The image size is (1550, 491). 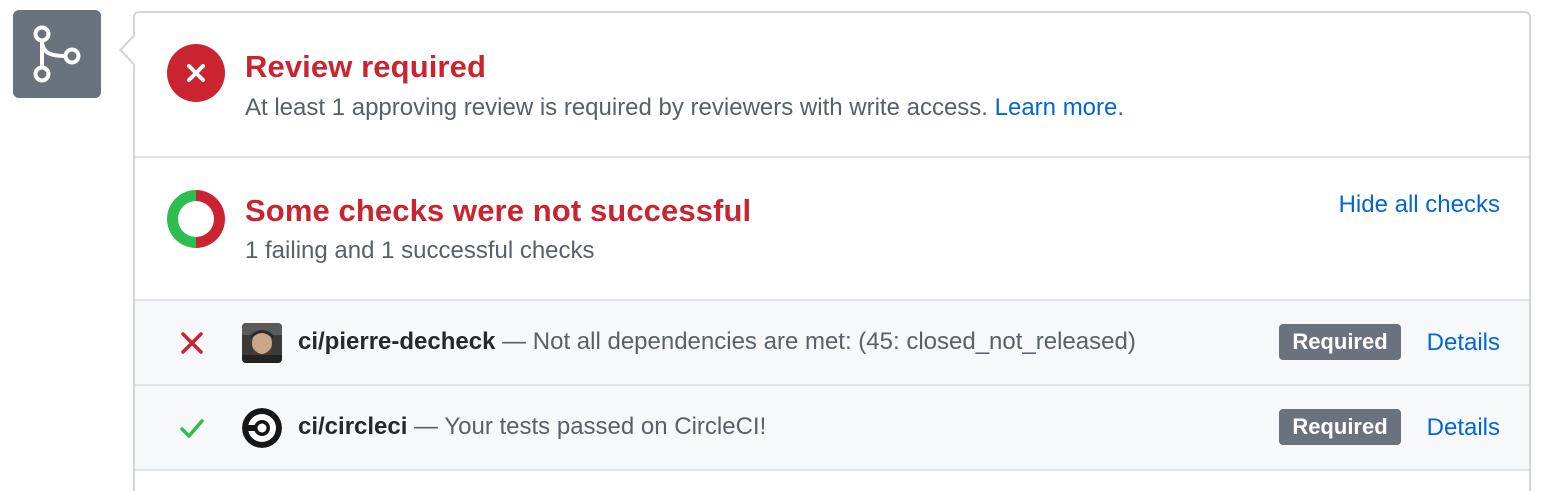 What do you see at coordinates (192, 343) in the screenshot?
I see `x-icon` at bounding box center [192, 343].